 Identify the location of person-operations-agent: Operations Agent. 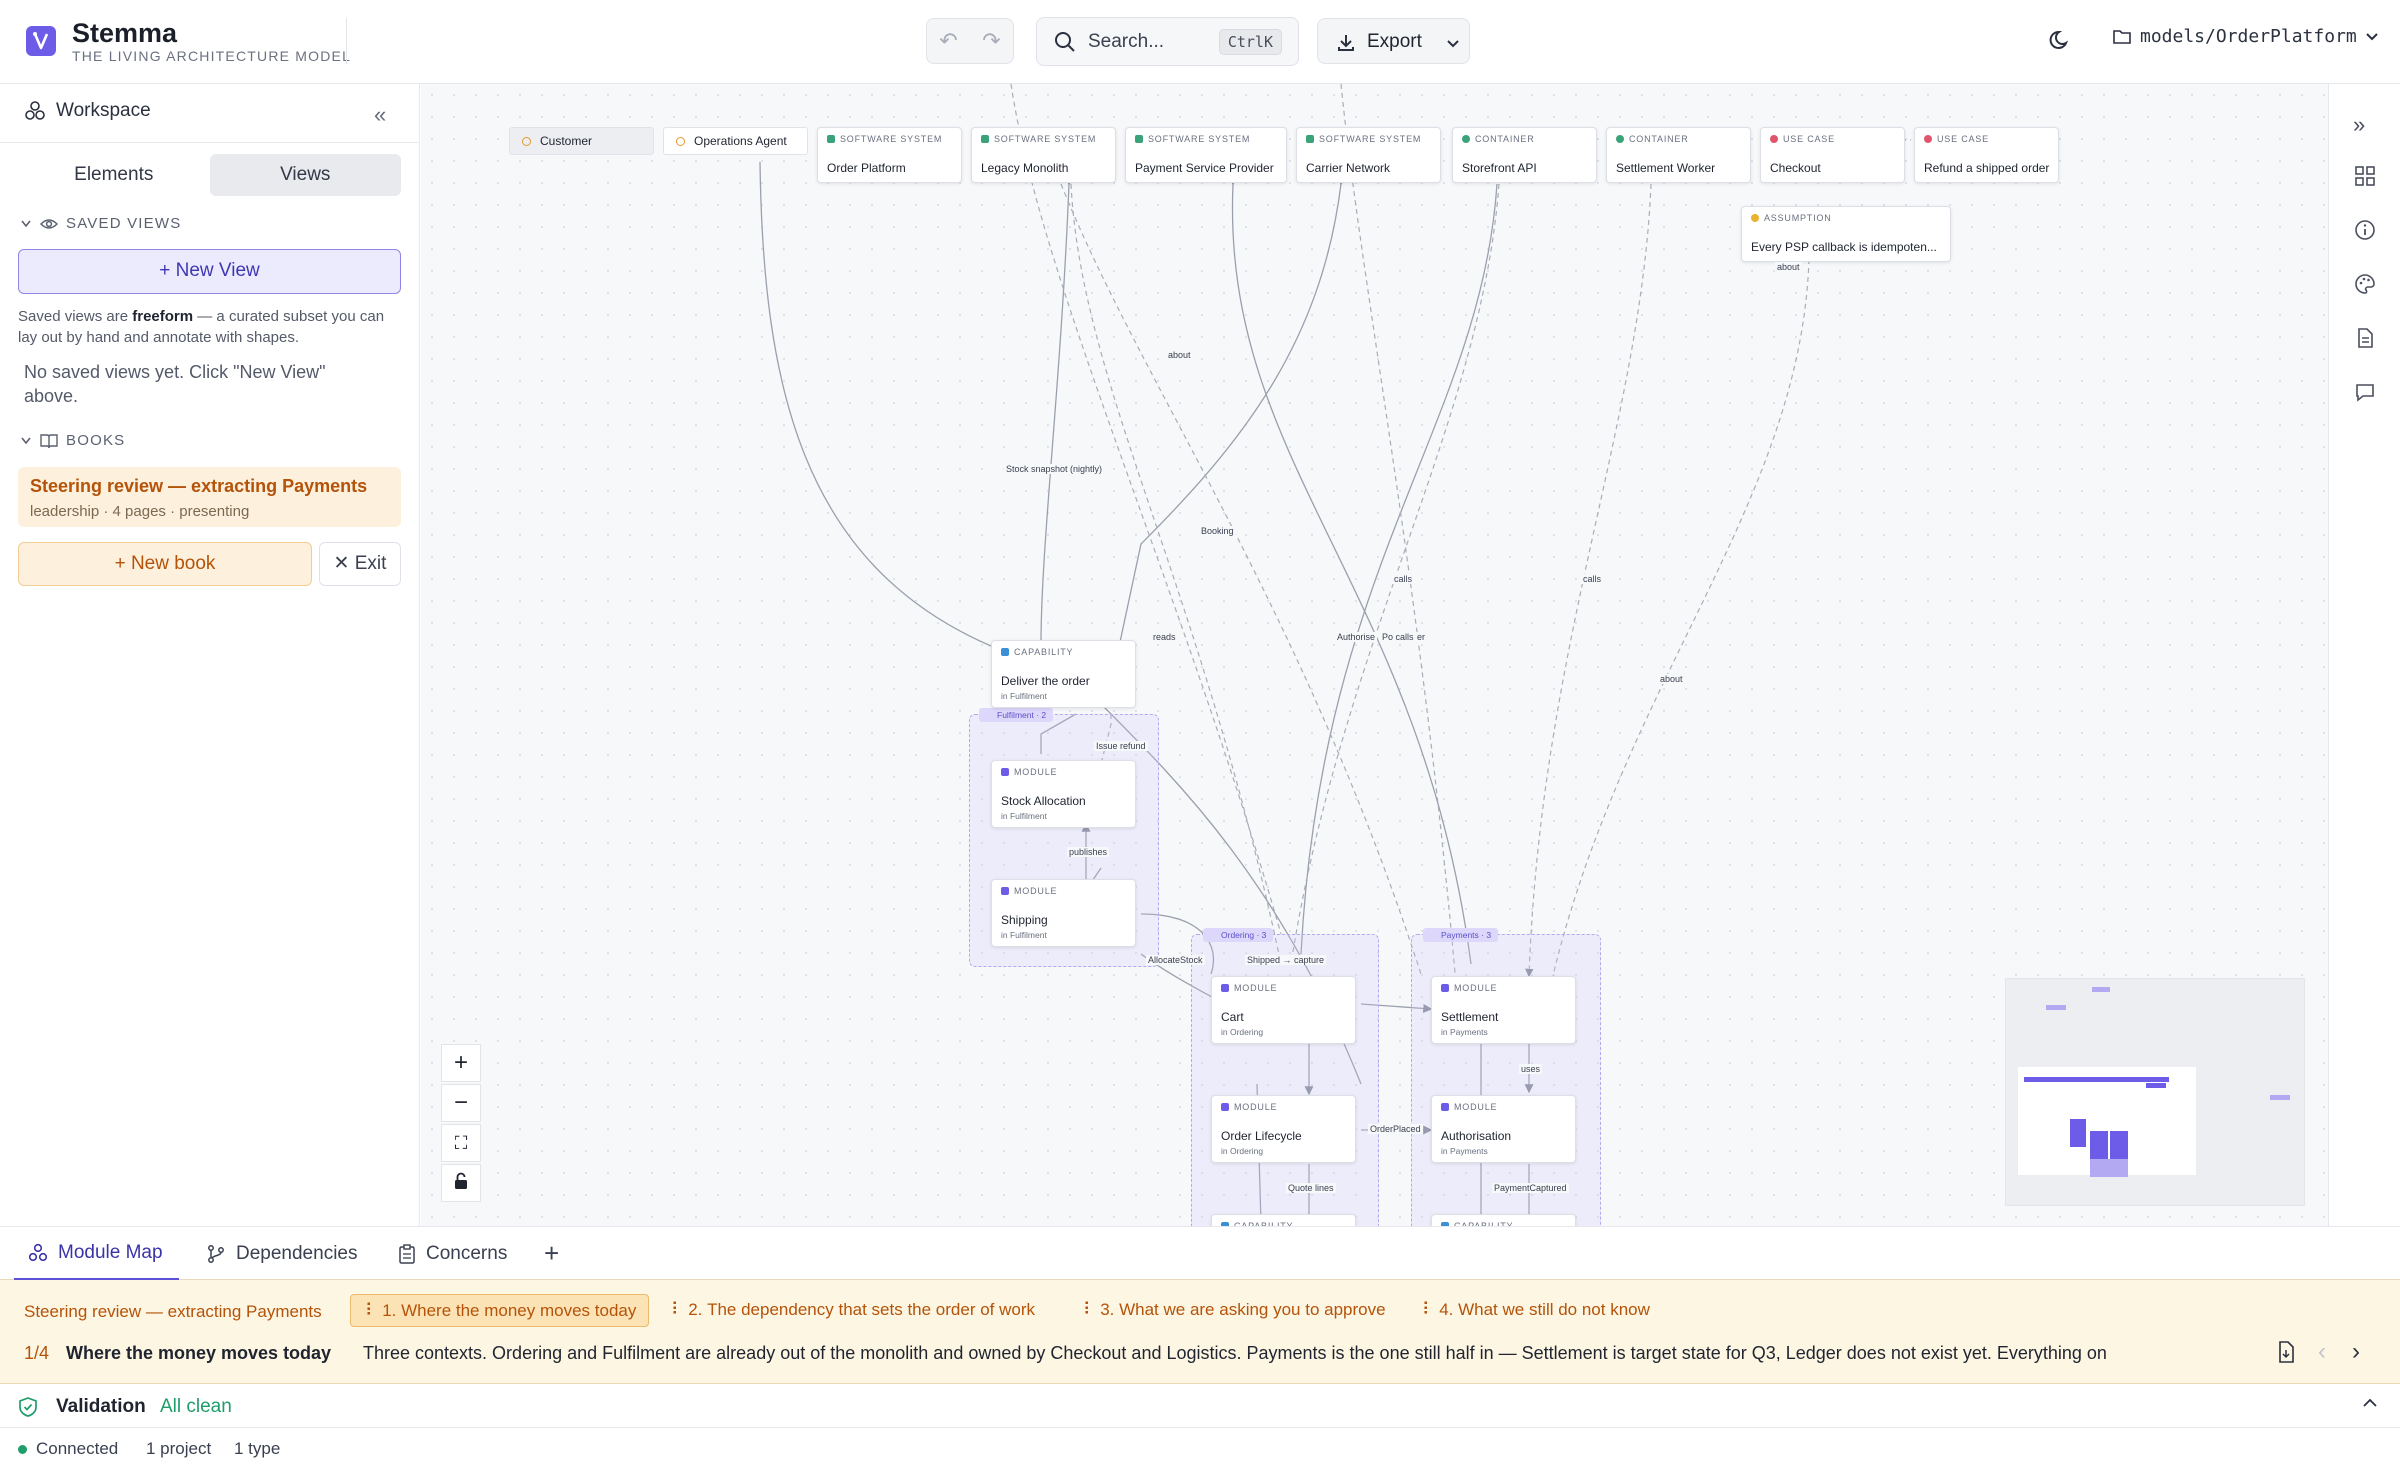
(735, 141).